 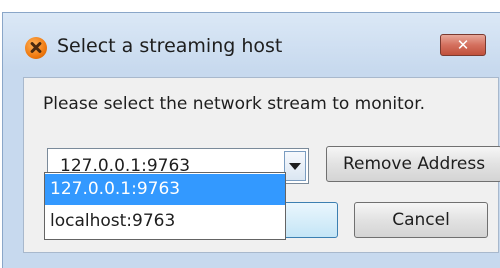 I want to click on app-logo-icon, so click(x=36, y=48).